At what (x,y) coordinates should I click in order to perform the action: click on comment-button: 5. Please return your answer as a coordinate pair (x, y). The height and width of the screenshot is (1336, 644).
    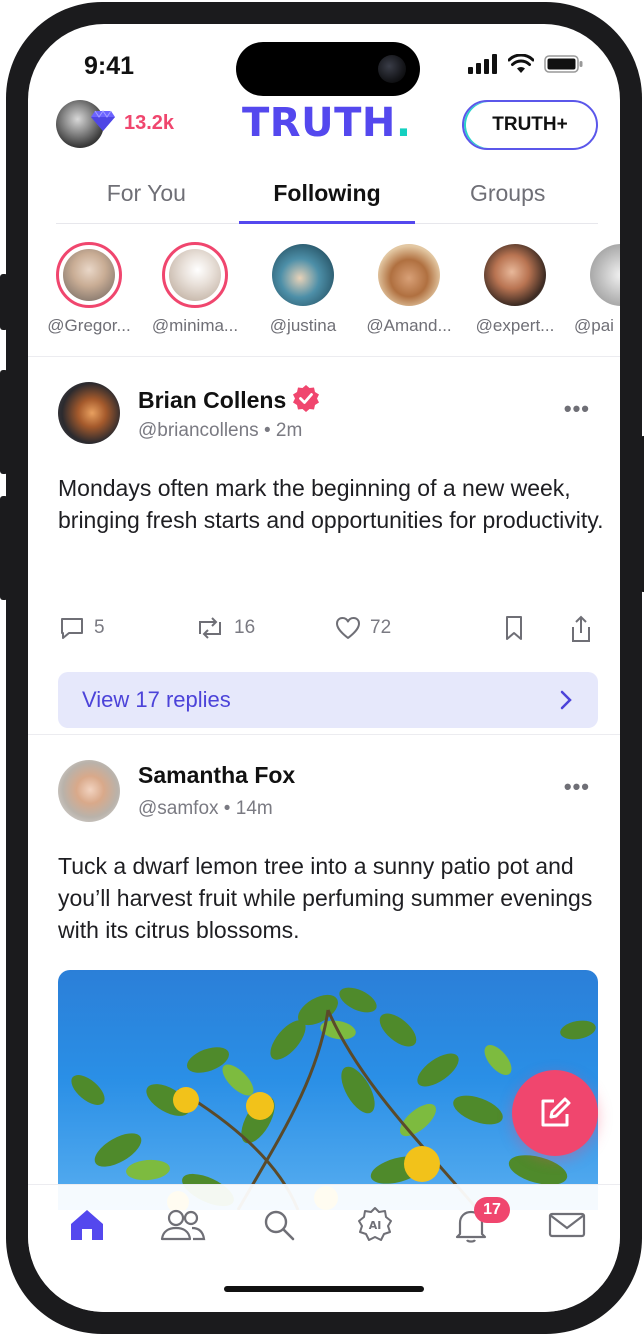
    Looking at the image, I should click on (81, 628).